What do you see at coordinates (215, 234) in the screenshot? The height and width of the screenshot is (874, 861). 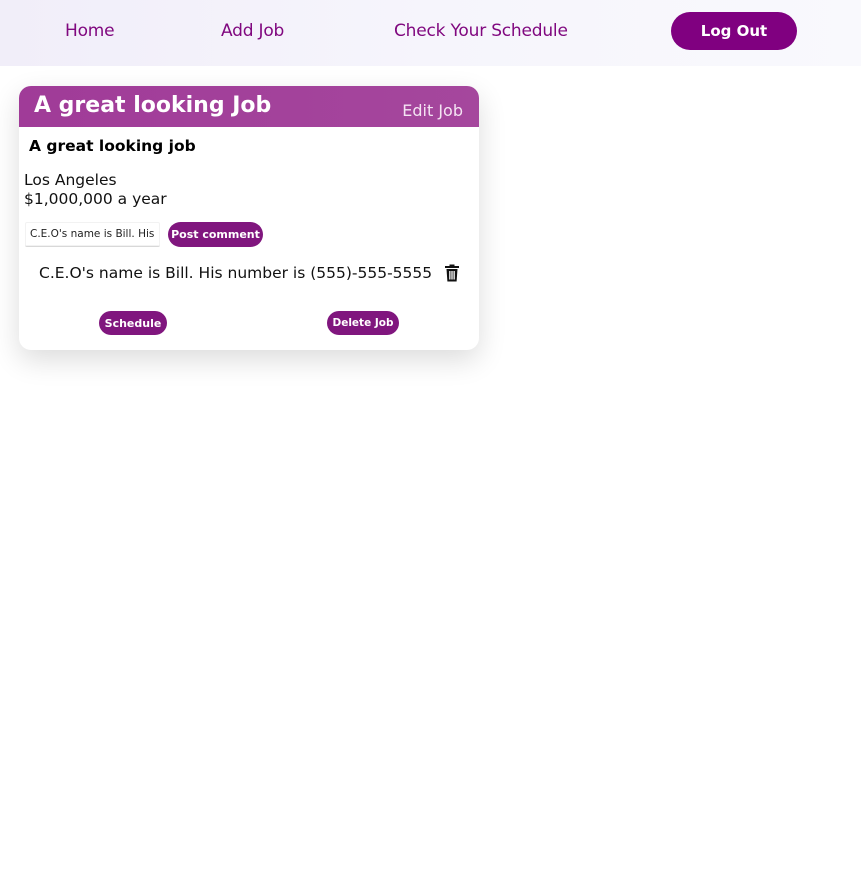 I see `post-comment-button: Post comment` at bounding box center [215, 234].